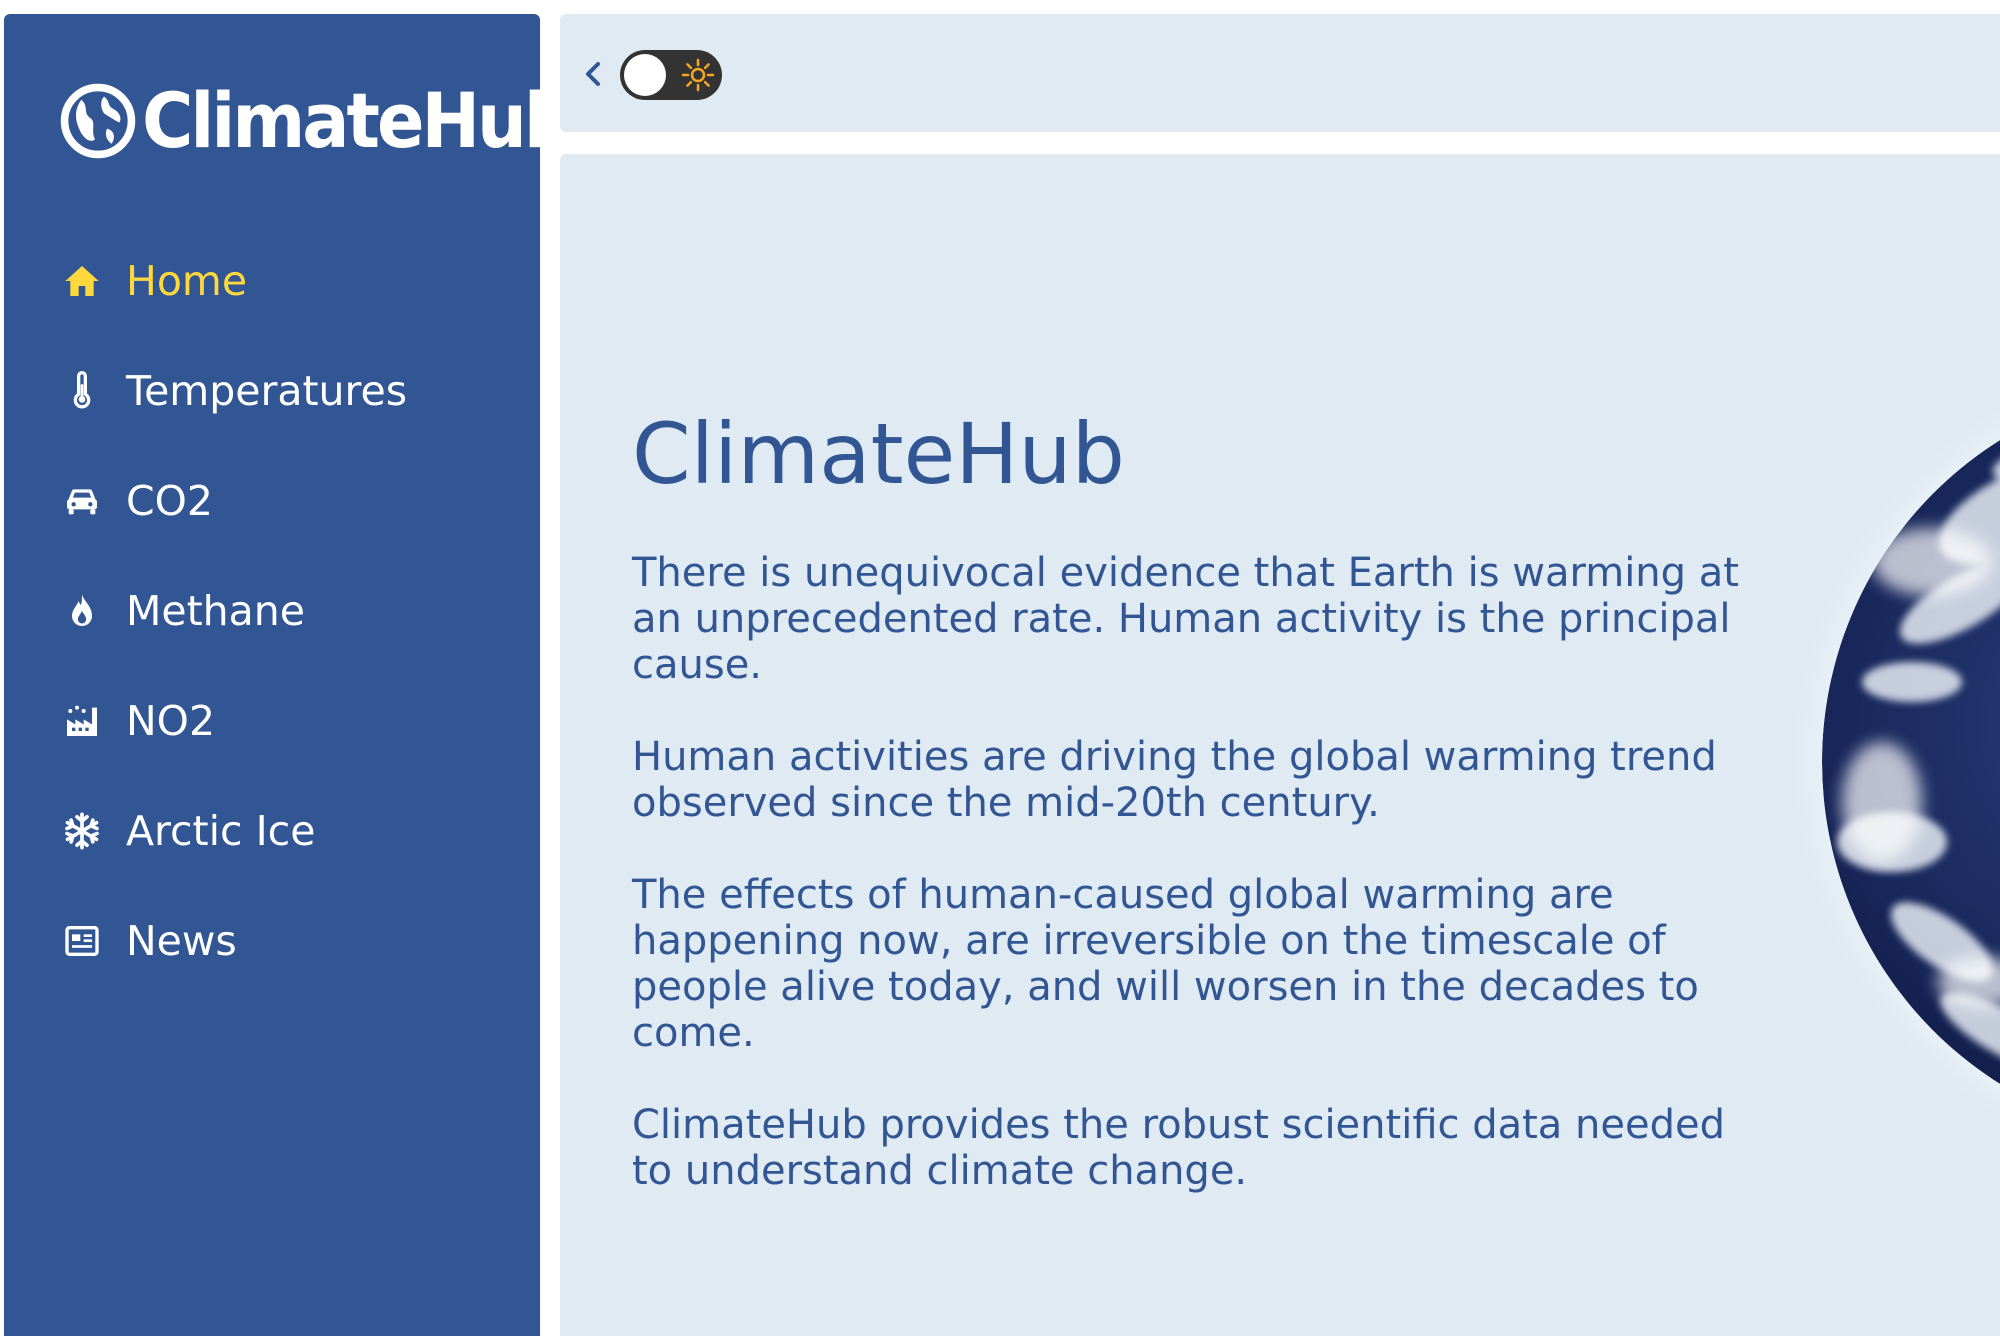  What do you see at coordinates (358, 121) in the screenshot?
I see `brand-name: ClimateHub` at bounding box center [358, 121].